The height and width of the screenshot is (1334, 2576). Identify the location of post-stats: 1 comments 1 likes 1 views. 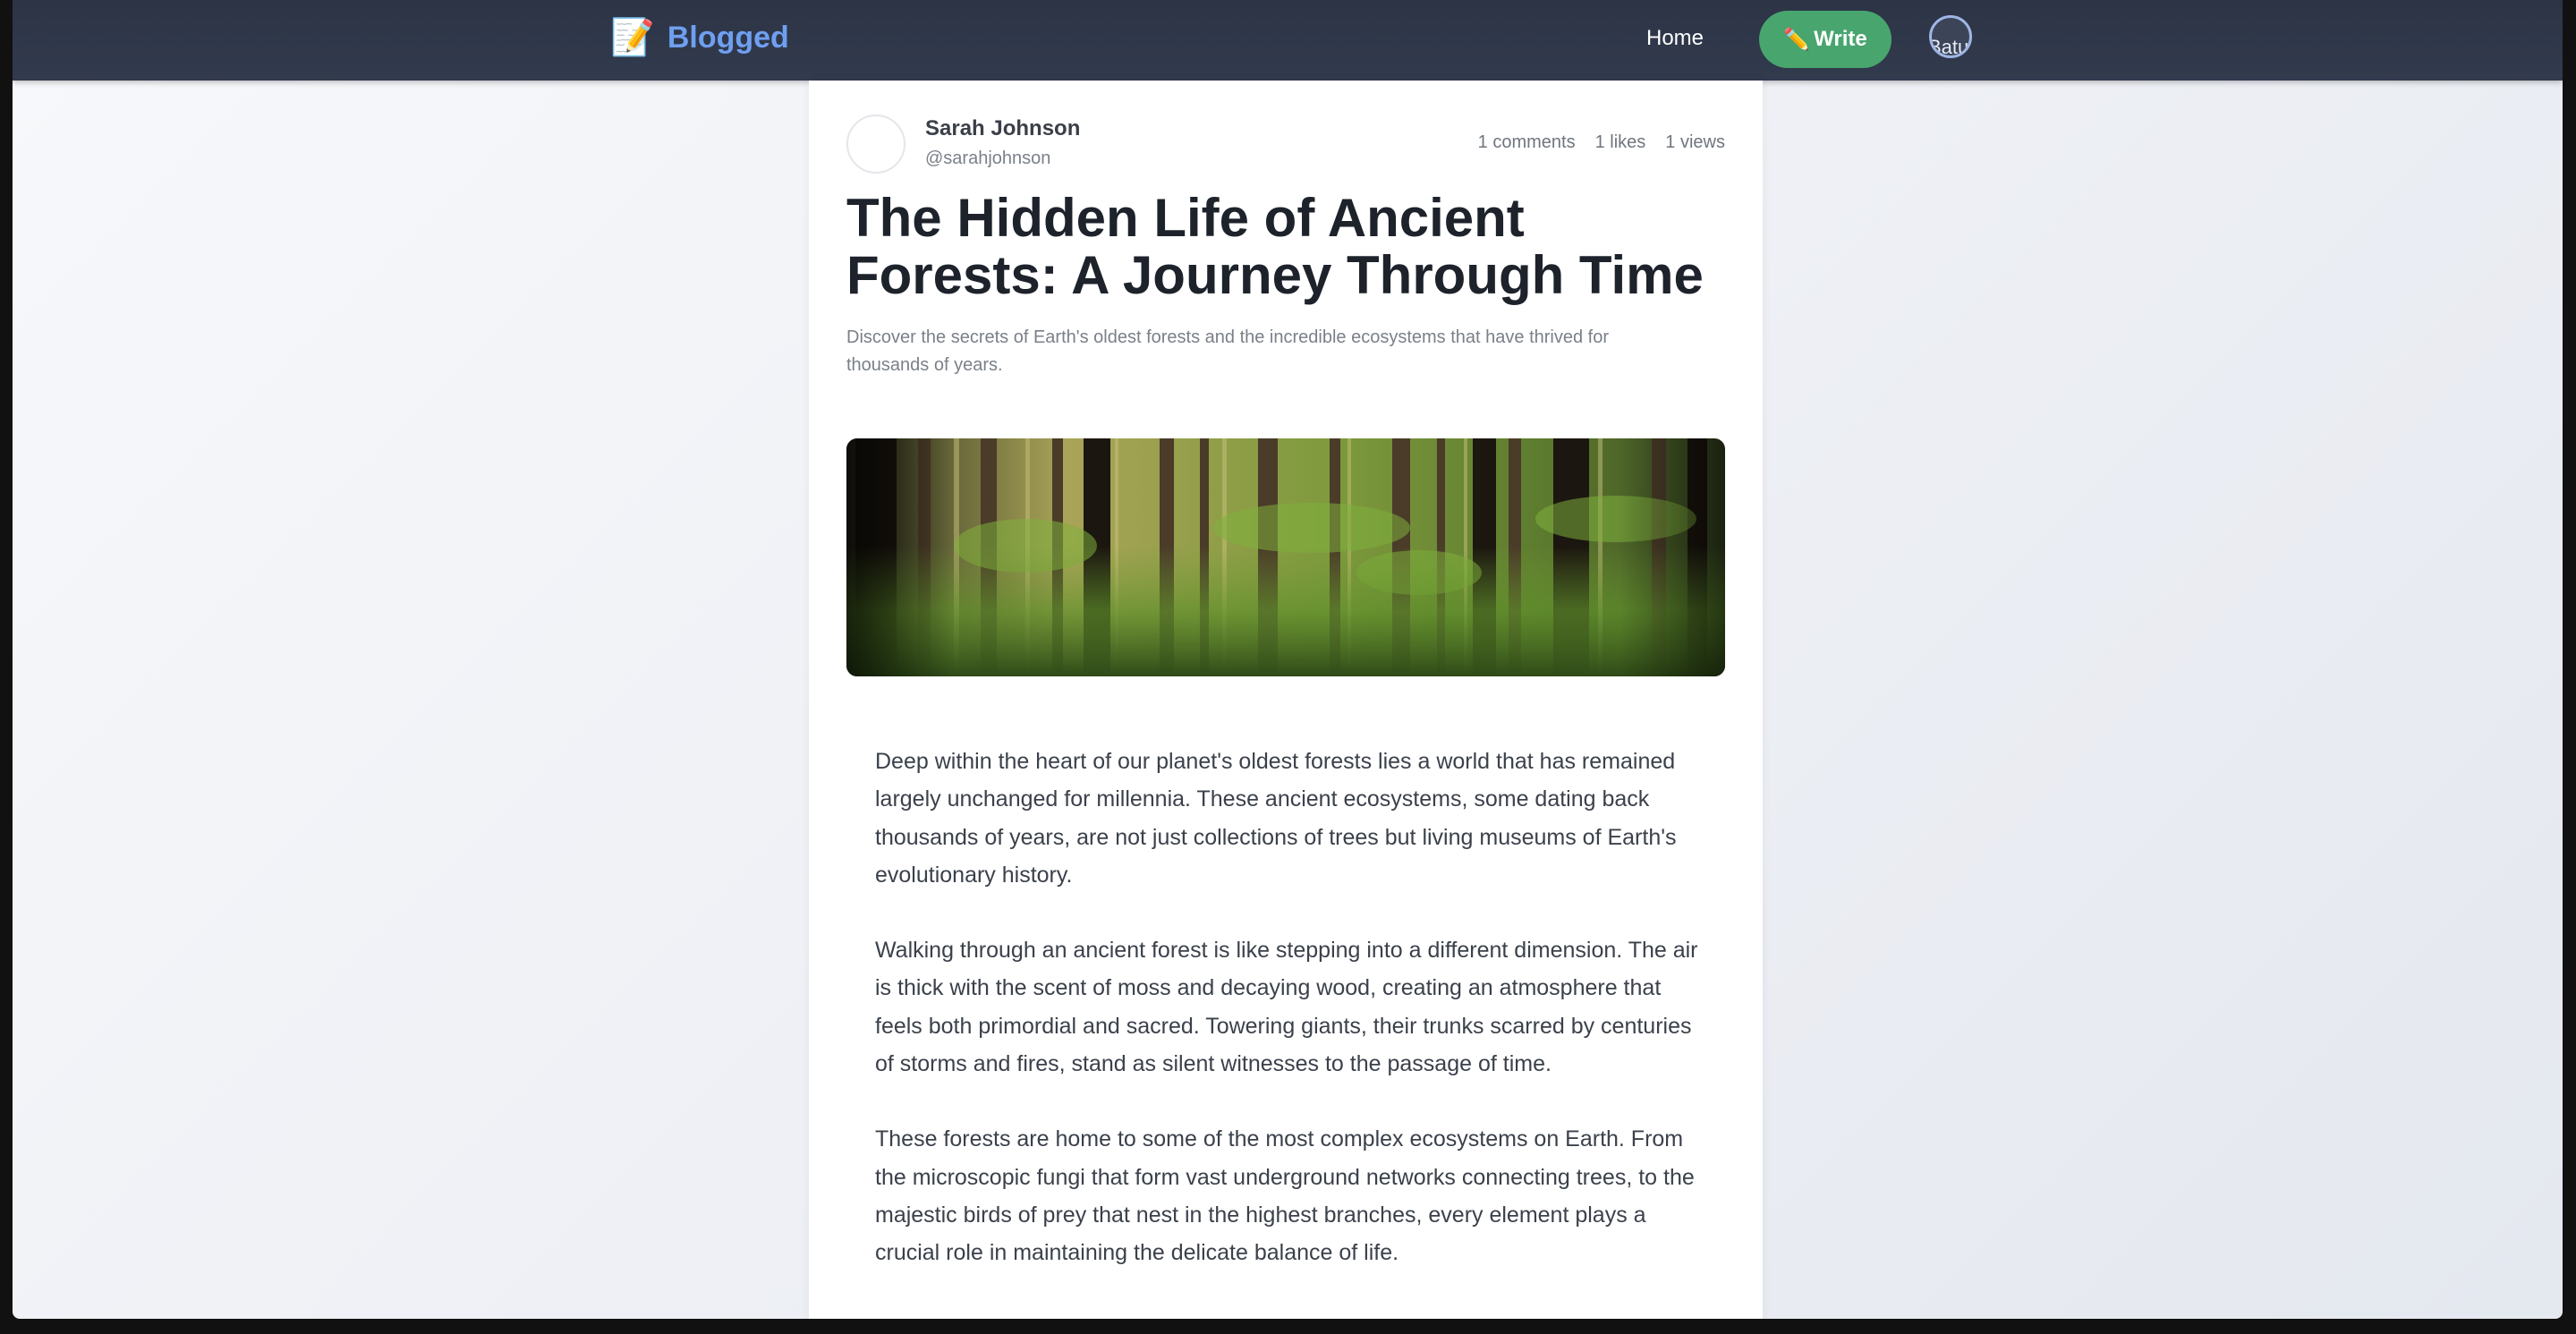
(1601, 142).